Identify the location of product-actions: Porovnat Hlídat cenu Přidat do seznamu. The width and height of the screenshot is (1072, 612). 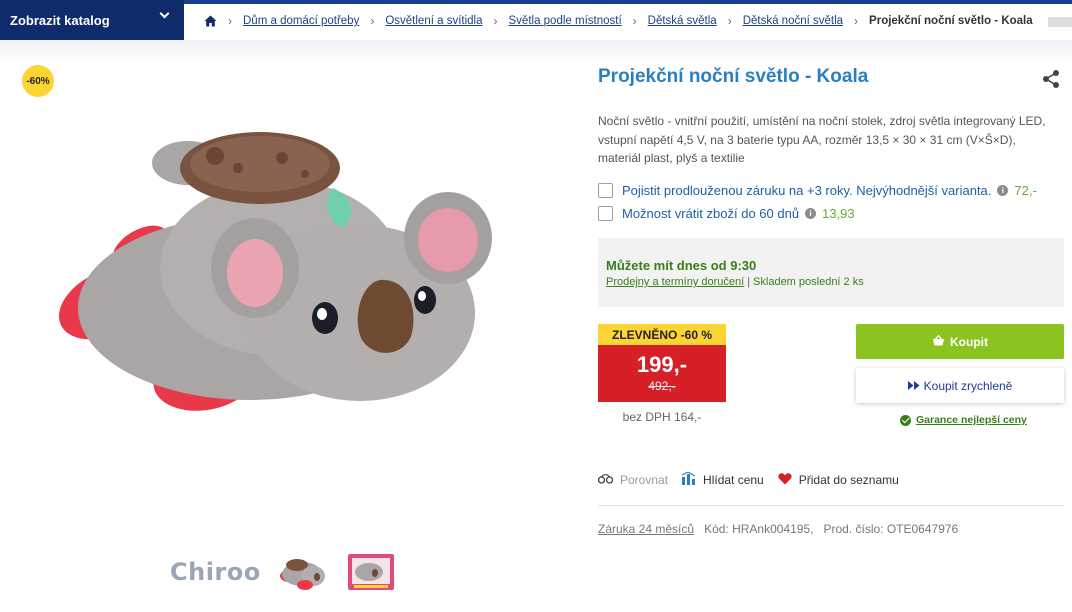
(755, 479).